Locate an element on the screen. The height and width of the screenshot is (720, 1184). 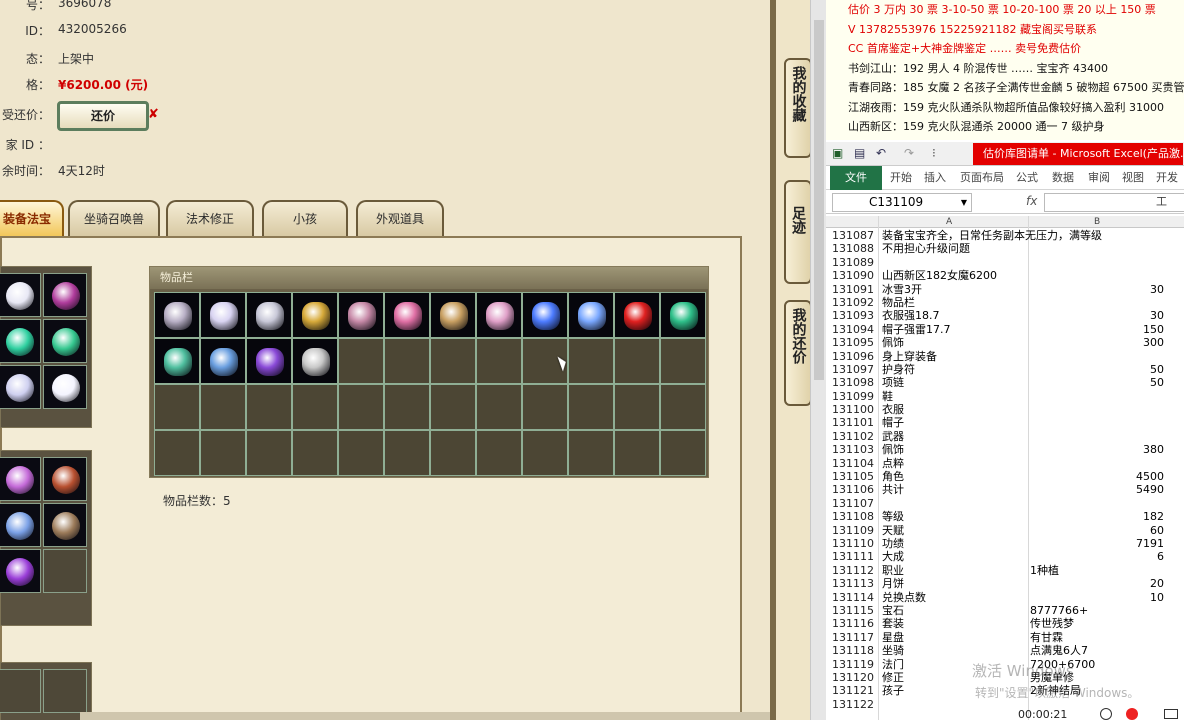
row-number: 131096 is located at coordinates (855, 356).